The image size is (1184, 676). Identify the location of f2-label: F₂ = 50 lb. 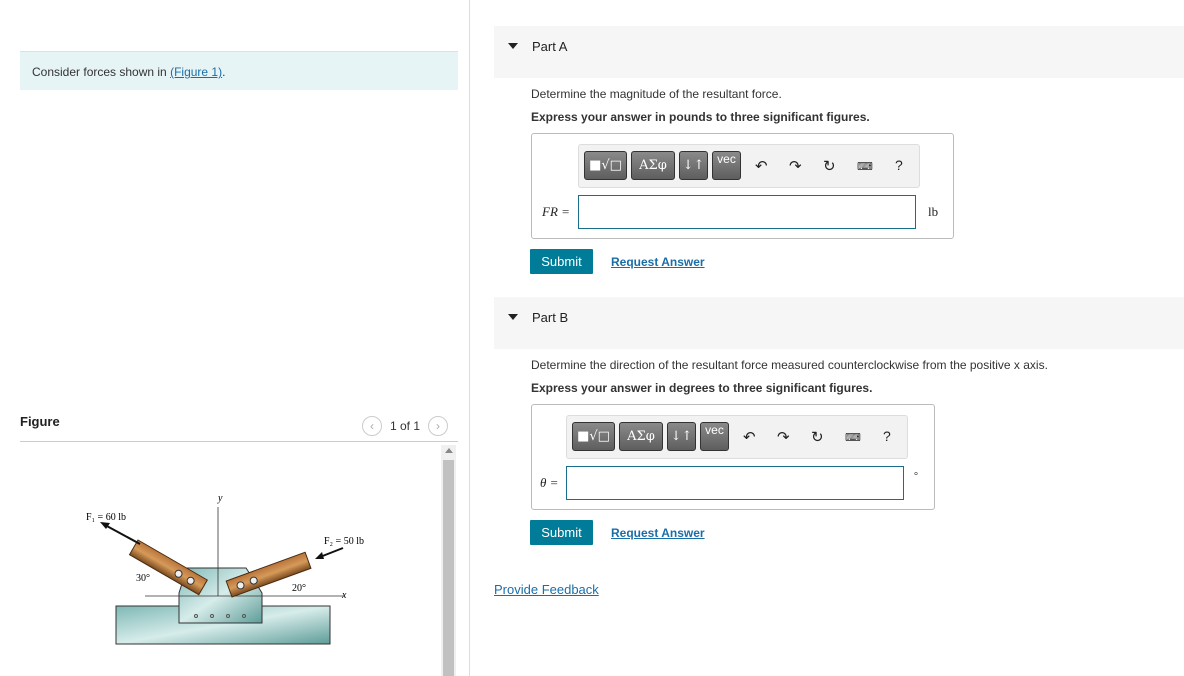
(344, 541).